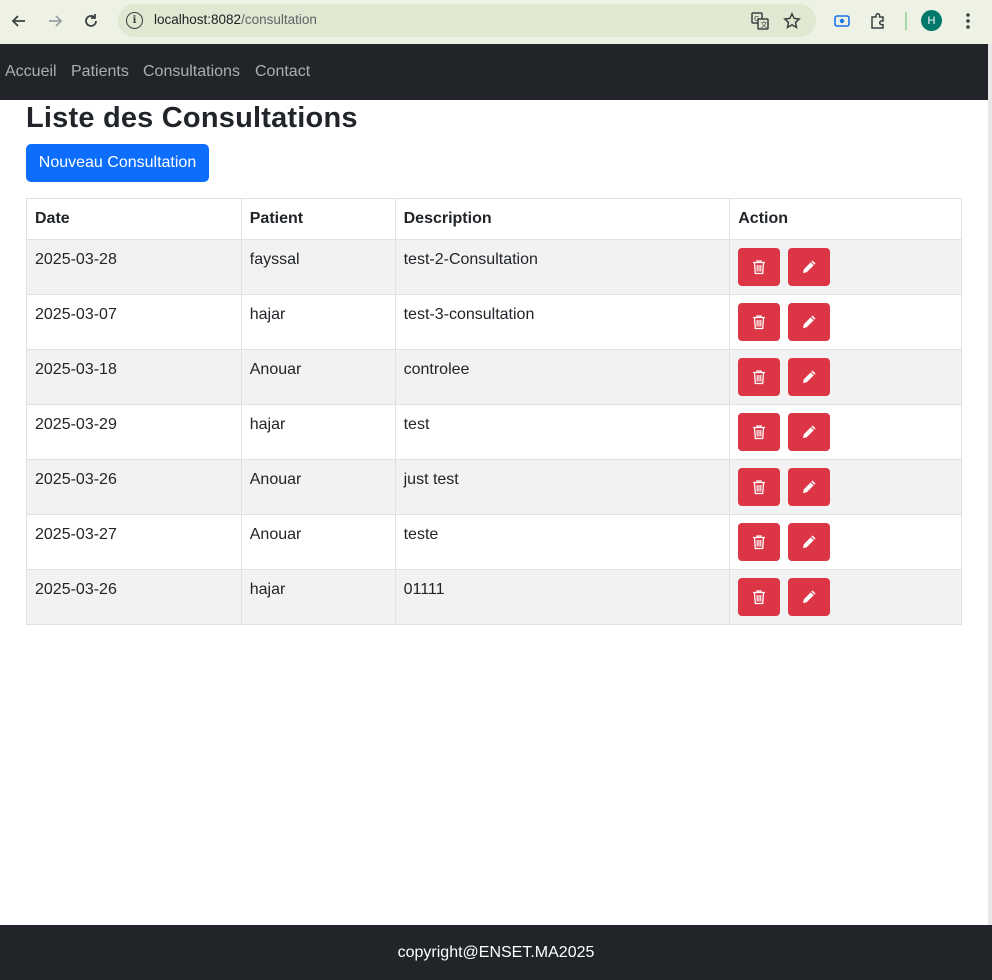  I want to click on cell-date: 2025-03-18, so click(134, 377).